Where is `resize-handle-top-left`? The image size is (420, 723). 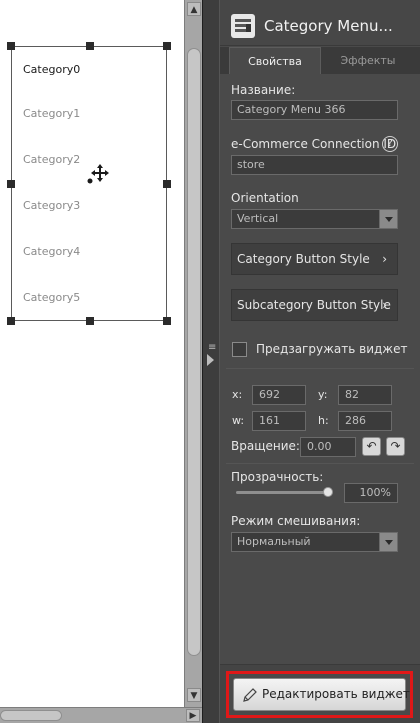
resize-handle-top-left is located at coordinates (11, 46).